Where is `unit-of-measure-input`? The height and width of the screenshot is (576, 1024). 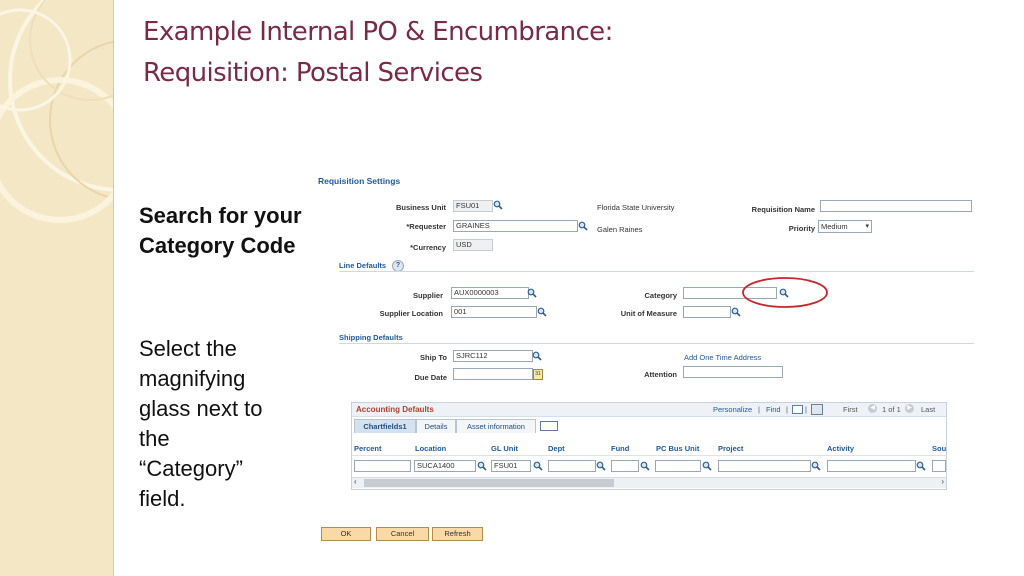 unit-of-measure-input is located at coordinates (707, 312).